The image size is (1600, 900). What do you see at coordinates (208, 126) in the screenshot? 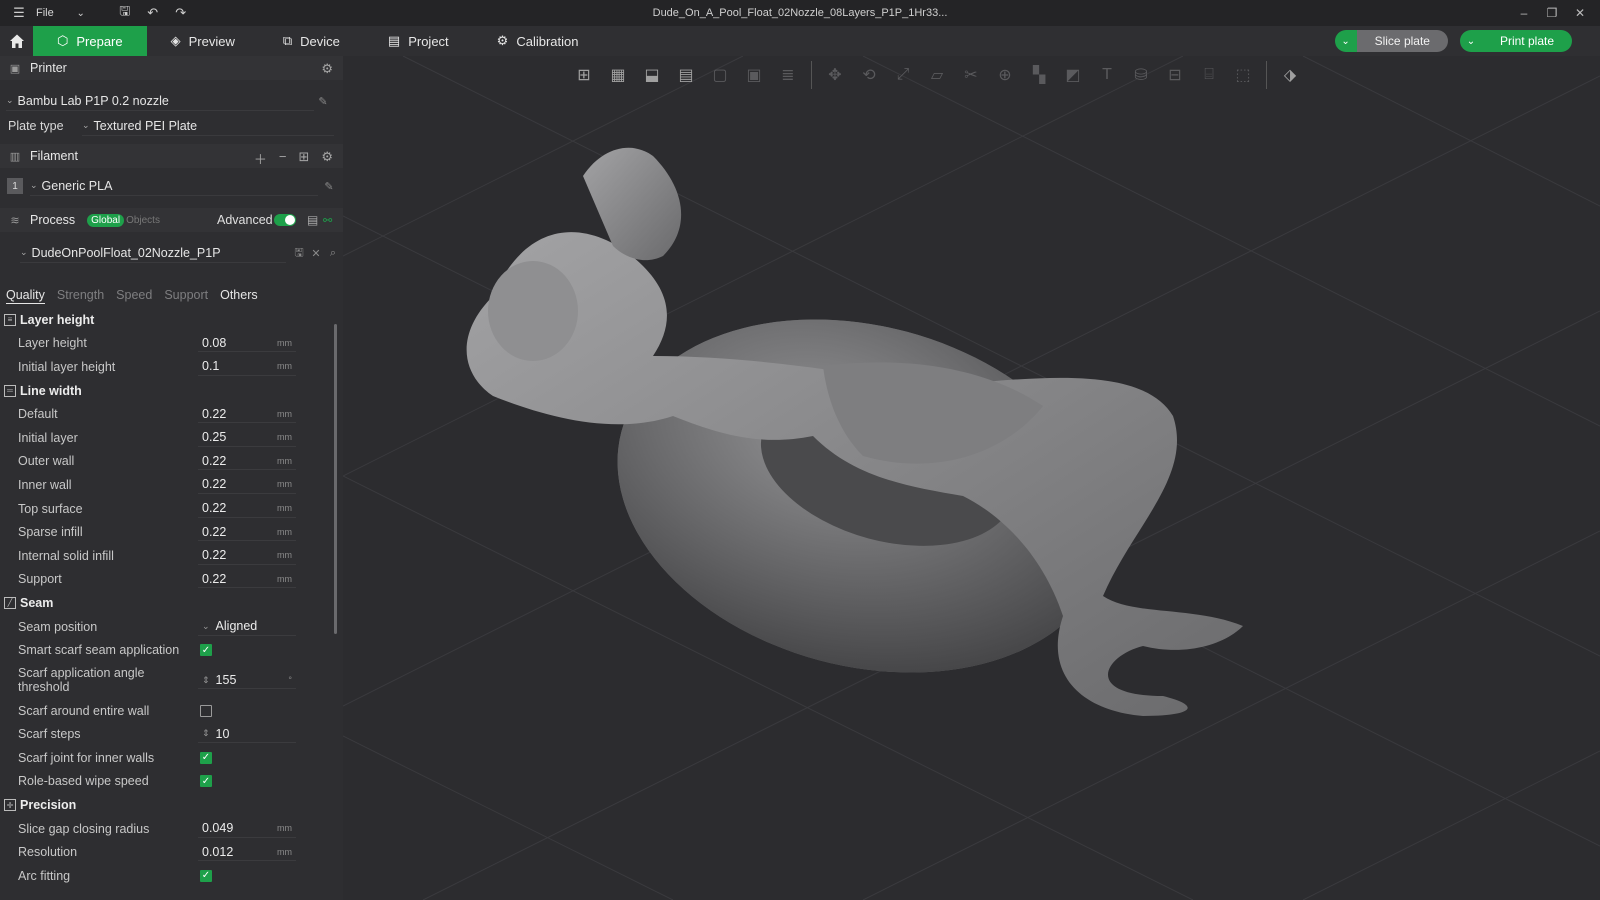
I see `plate-type-selector: ⌄ Textured PEI Plate` at bounding box center [208, 126].